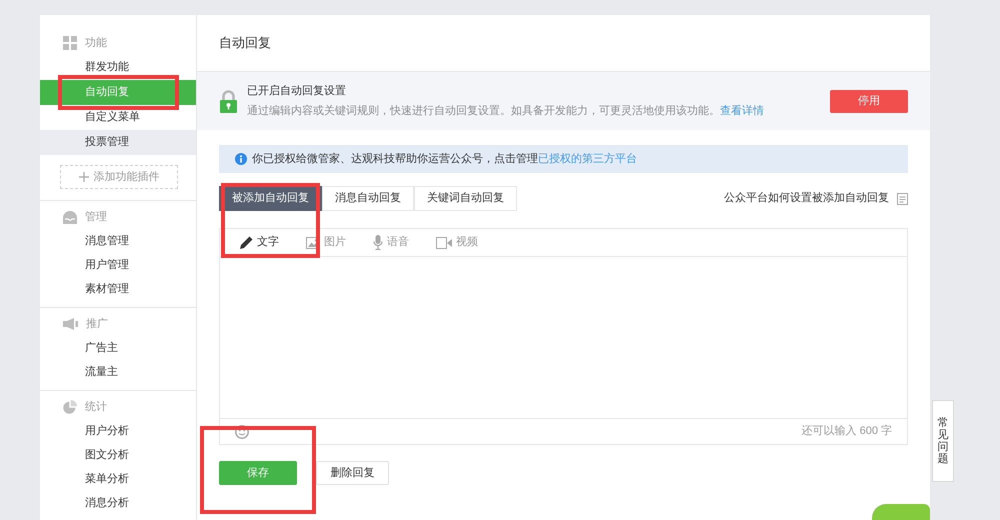 This screenshot has height=520, width=1000. Describe the element at coordinates (465, 198) in the screenshot. I see `reply-type-tab: 关键词自动回复` at that location.